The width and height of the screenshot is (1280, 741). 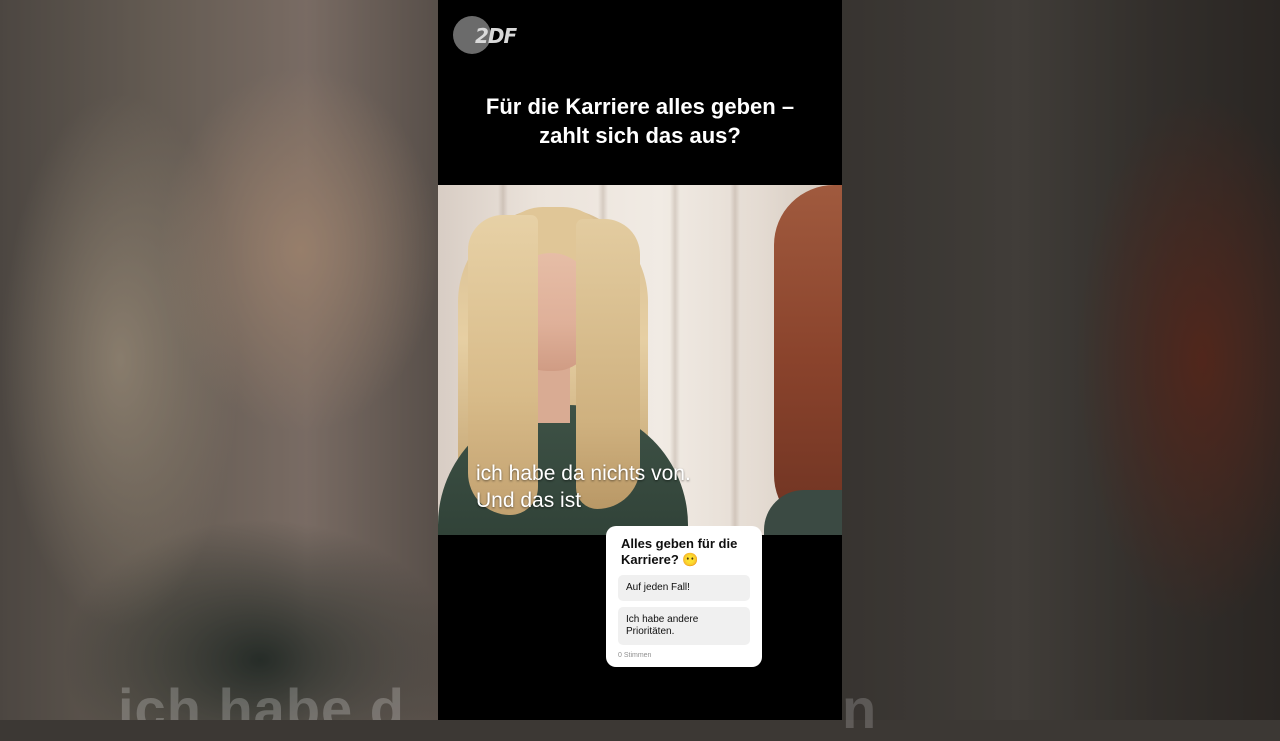 What do you see at coordinates (735, 360) in the screenshot?
I see `curtain-fold` at bounding box center [735, 360].